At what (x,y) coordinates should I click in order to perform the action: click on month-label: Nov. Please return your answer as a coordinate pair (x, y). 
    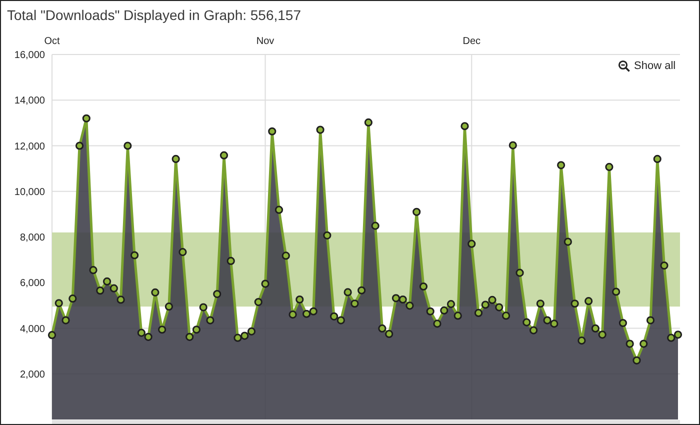
    Looking at the image, I should click on (265, 41).